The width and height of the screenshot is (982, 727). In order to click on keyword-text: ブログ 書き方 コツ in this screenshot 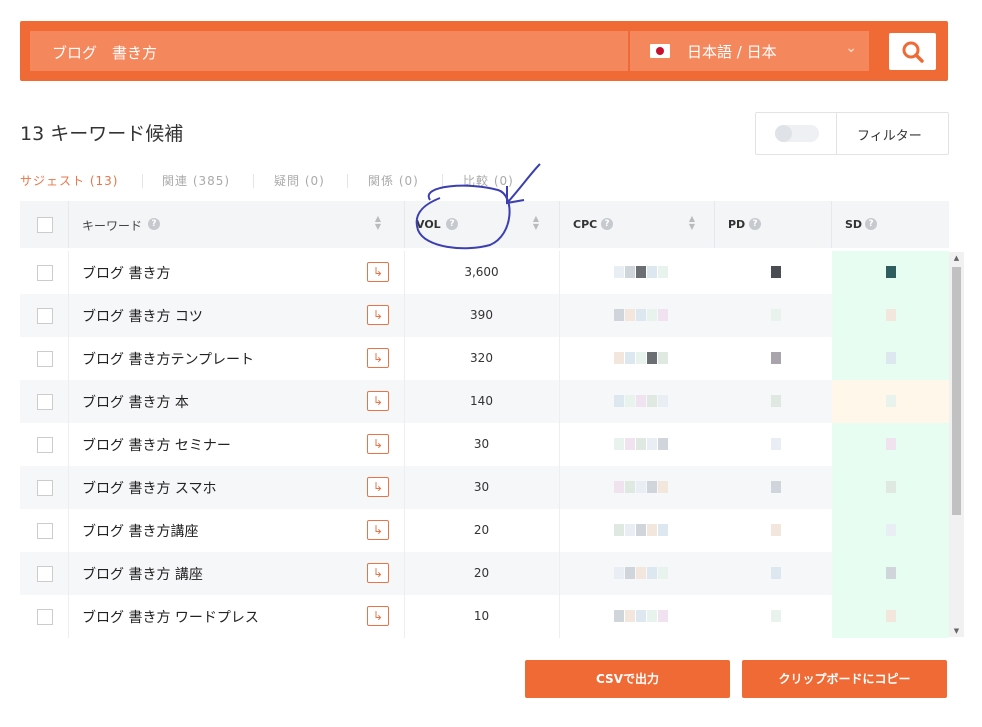, I will do `click(142, 316)`.